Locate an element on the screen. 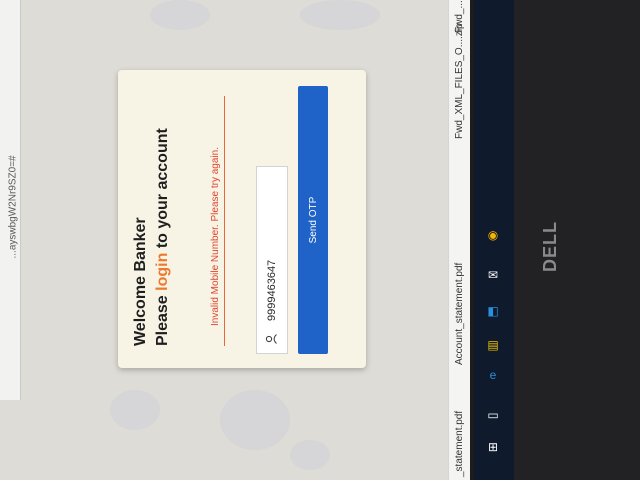 The width and height of the screenshot is (640, 480). chrome-icon: ◉ is located at coordinates (493, 235).